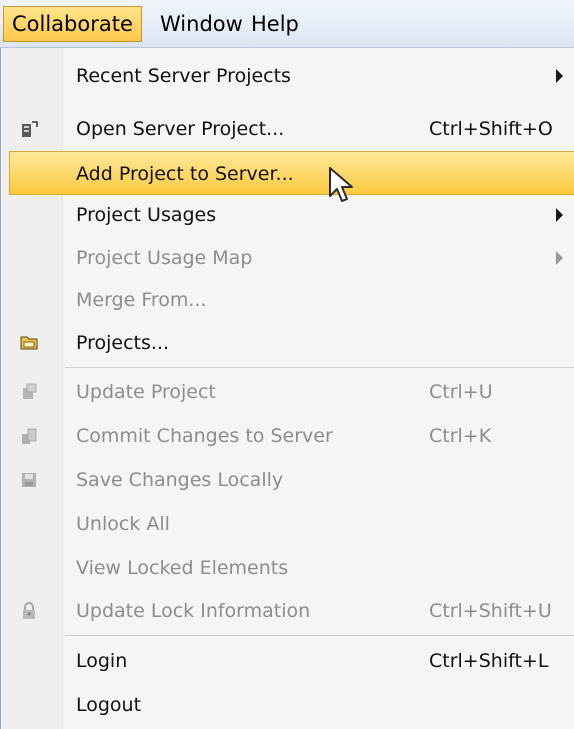 The image size is (574, 729). I want to click on menu-item-logout: Logout, so click(287, 705).